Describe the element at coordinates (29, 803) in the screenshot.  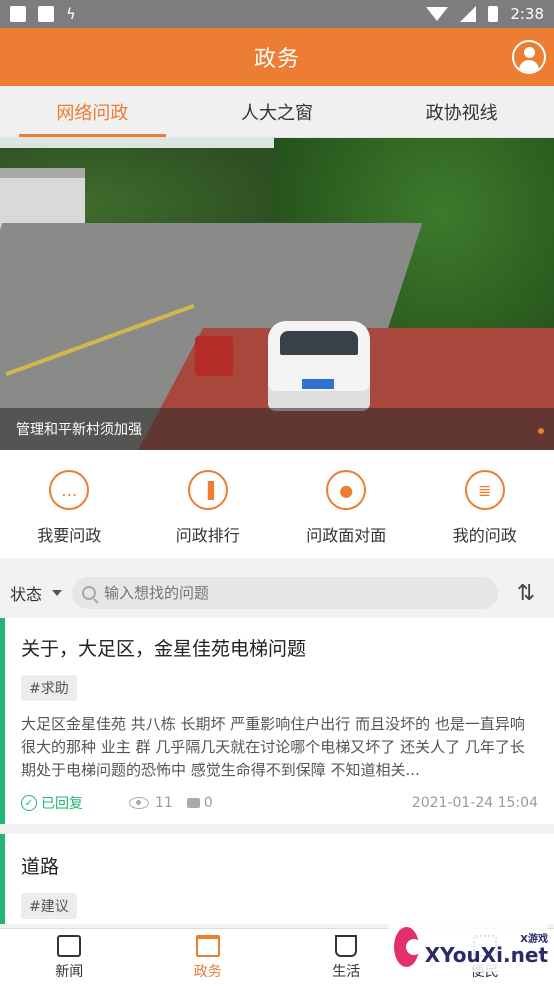
I see `check-icon: ✓` at that location.